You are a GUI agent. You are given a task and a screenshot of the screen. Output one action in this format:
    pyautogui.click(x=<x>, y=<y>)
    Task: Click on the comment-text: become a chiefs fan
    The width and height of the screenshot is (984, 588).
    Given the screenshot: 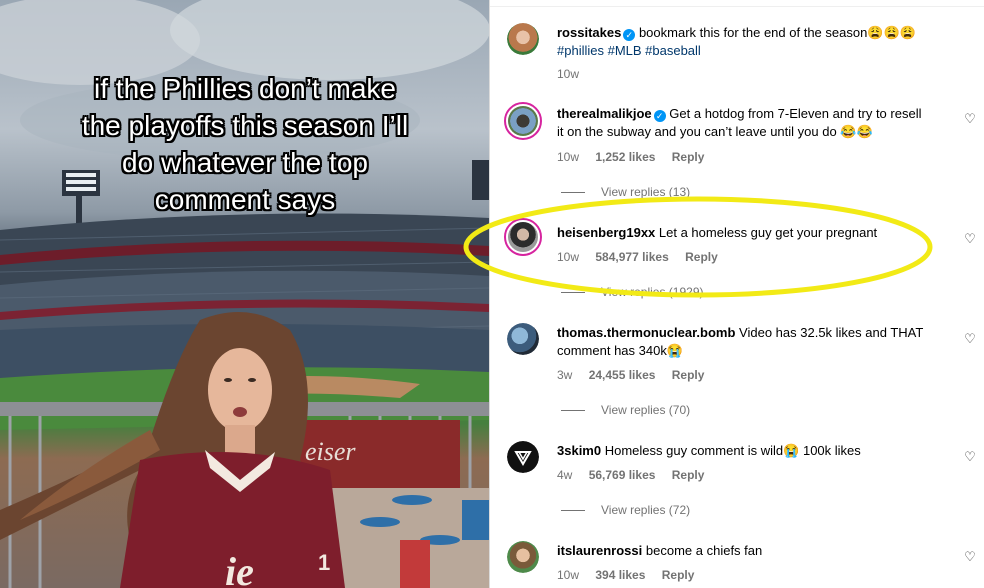 What is the action you would take?
    pyautogui.click(x=704, y=550)
    